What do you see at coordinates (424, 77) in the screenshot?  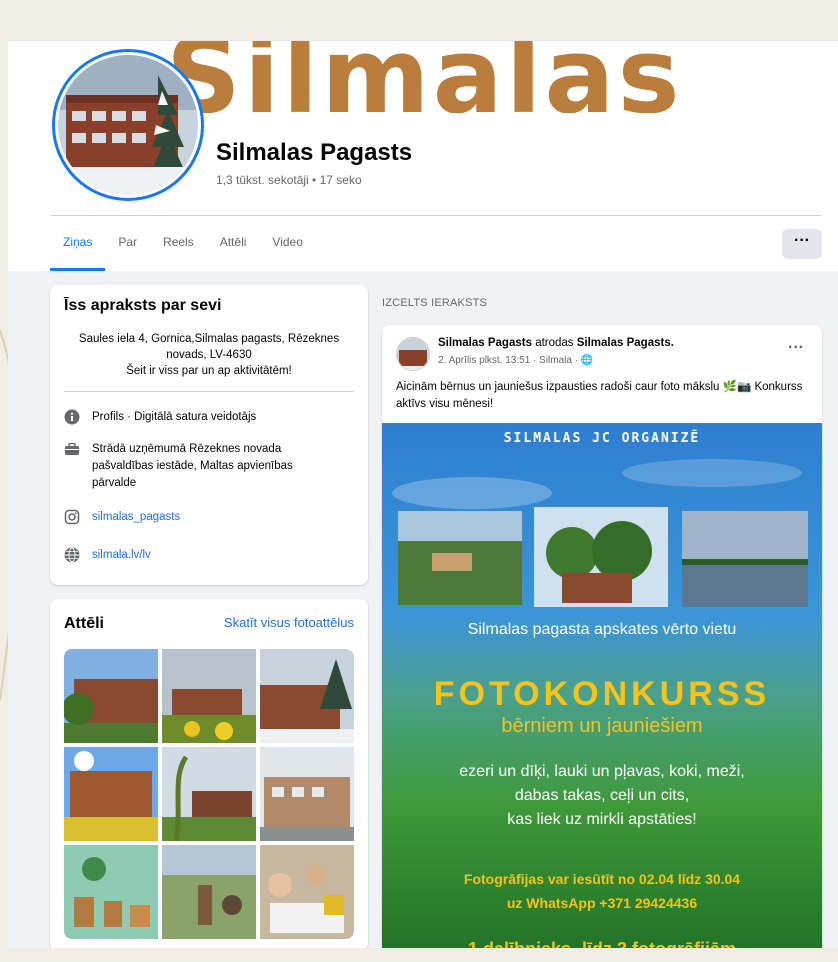 I see `cover-text: Silmalas` at bounding box center [424, 77].